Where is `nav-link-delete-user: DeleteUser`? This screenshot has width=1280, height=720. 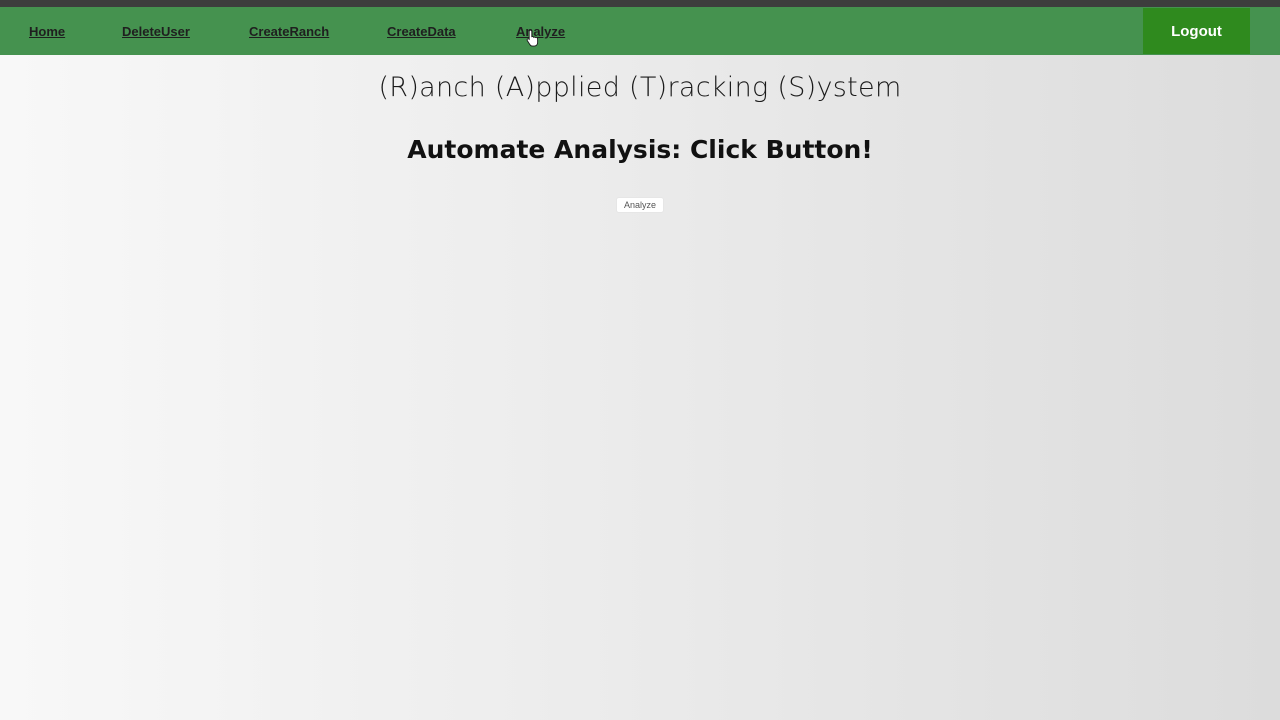 nav-link-delete-user: DeleteUser is located at coordinates (156, 31).